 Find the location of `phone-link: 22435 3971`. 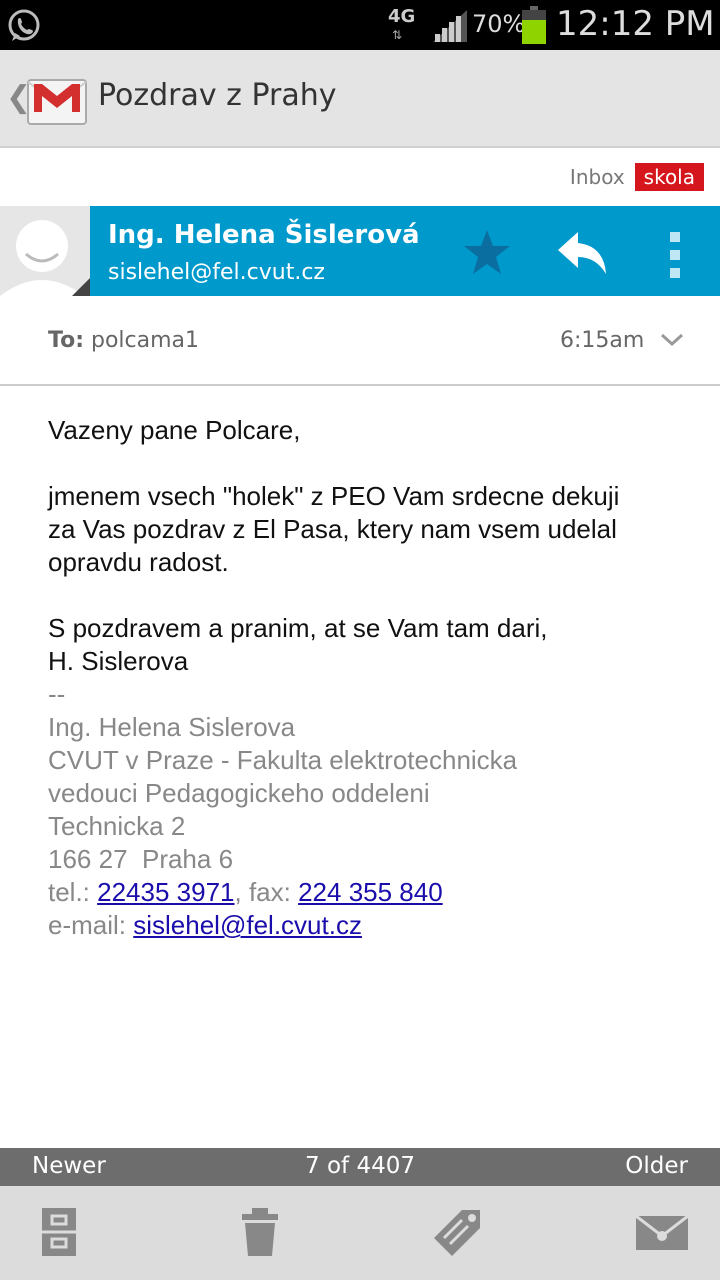

phone-link: 22435 3971 is located at coordinates (165, 892).